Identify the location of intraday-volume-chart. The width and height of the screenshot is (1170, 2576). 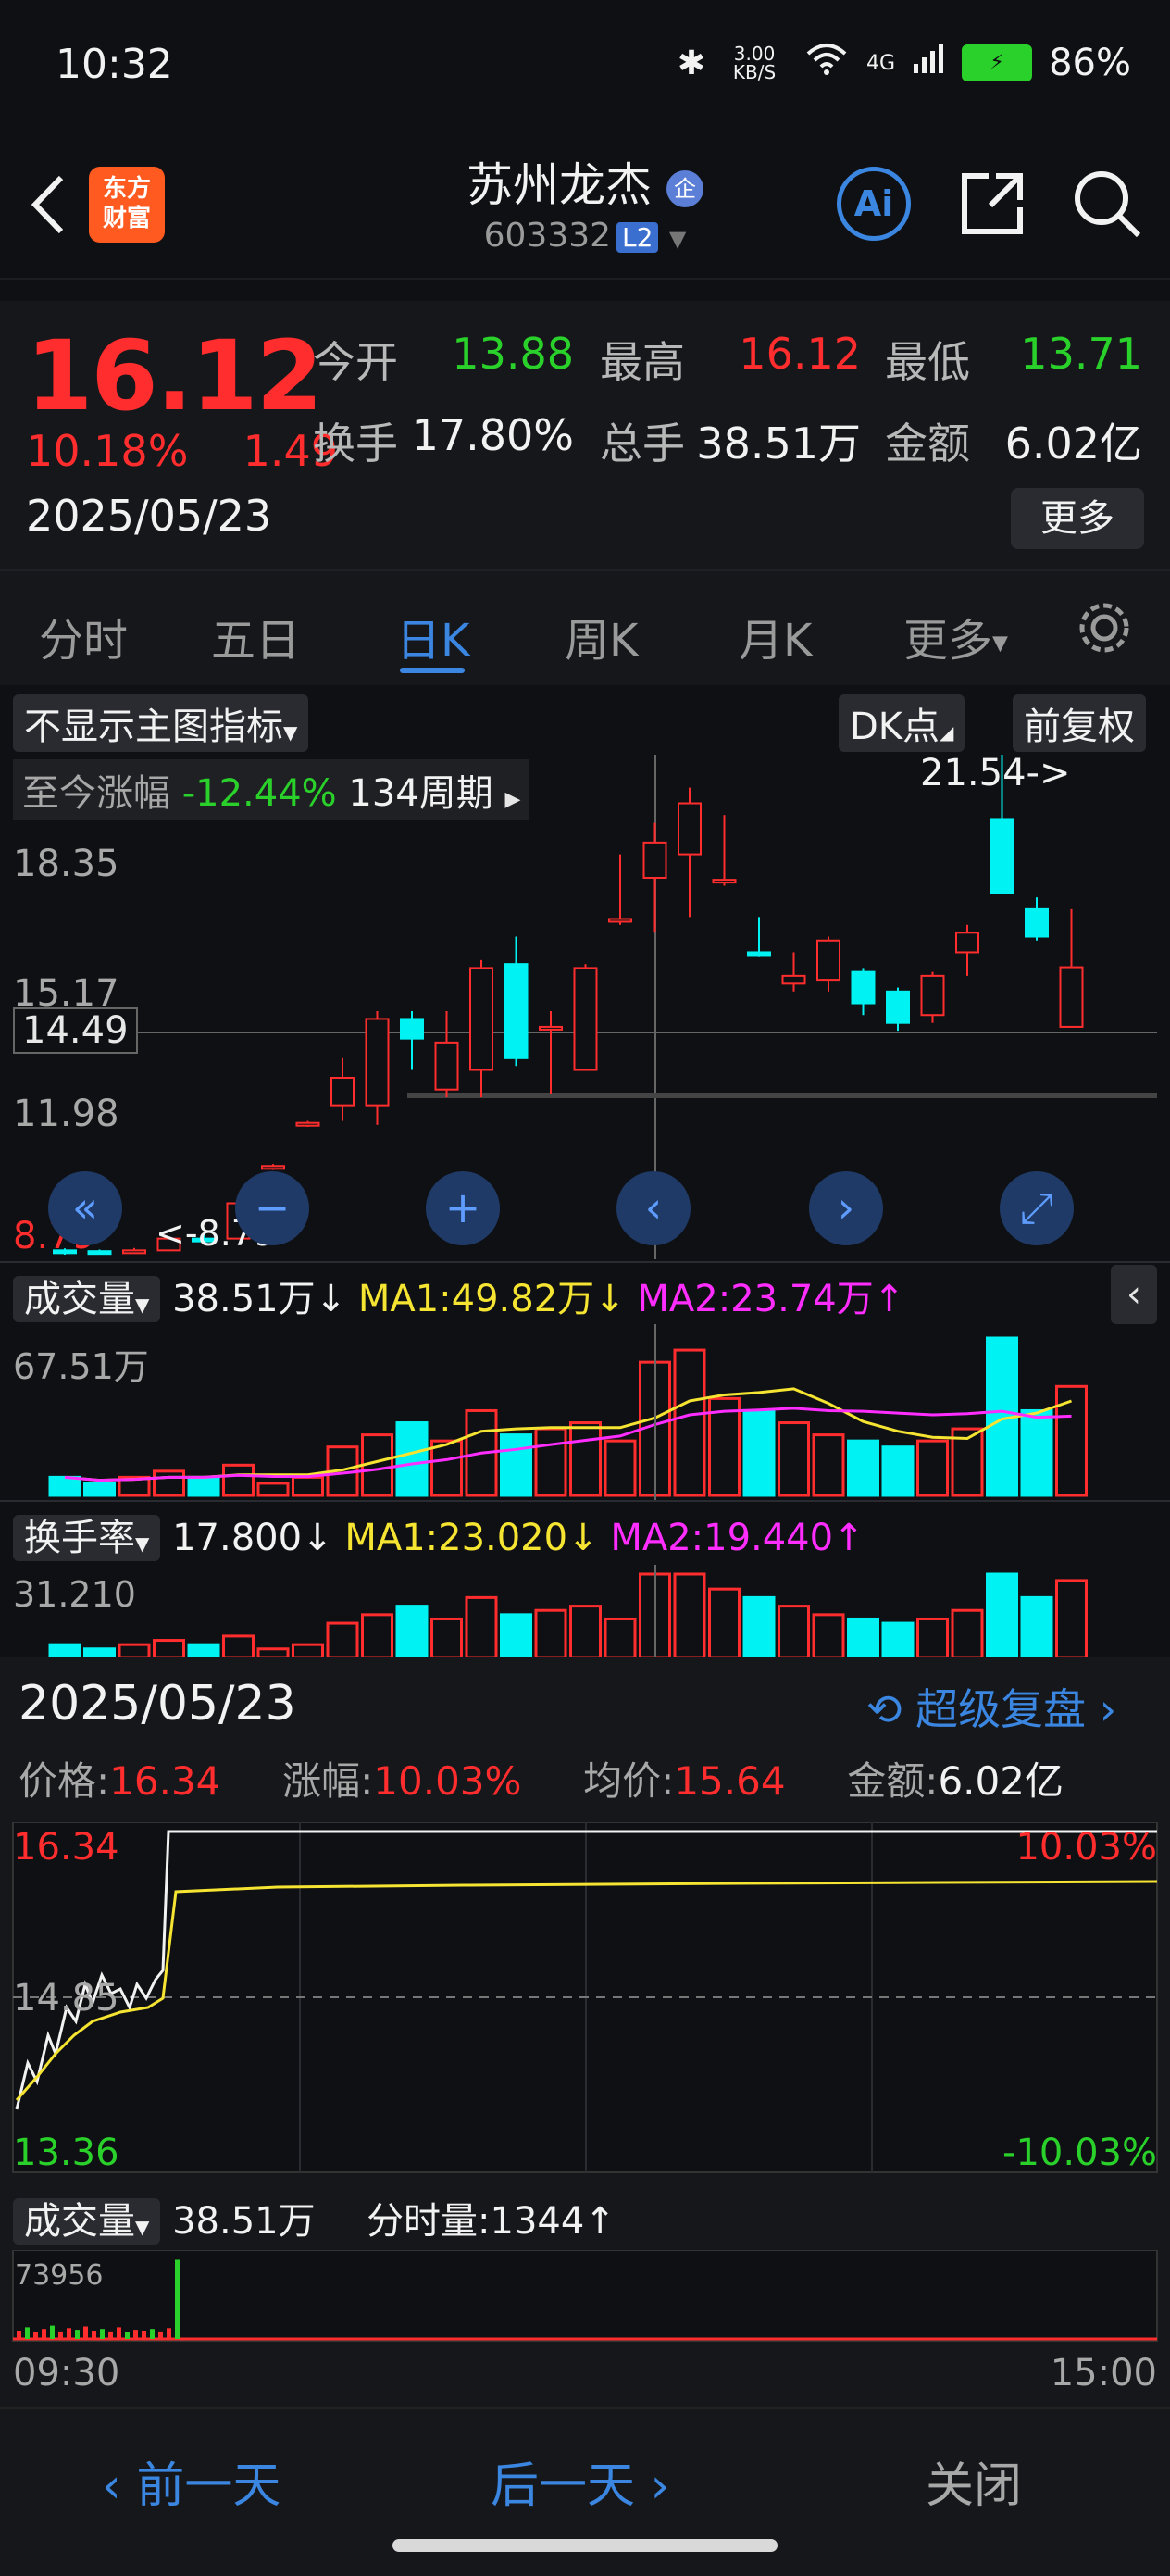
(585, 2296).